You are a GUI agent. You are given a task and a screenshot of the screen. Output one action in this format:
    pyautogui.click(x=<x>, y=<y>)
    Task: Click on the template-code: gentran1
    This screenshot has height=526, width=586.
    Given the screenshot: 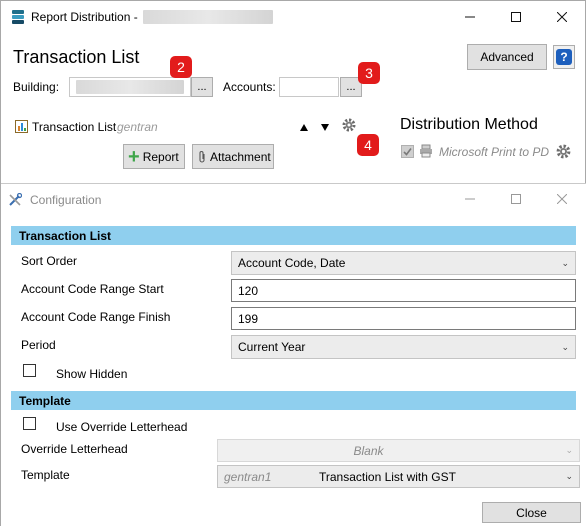 What is the action you would take?
    pyautogui.click(x=248, y=476)
    